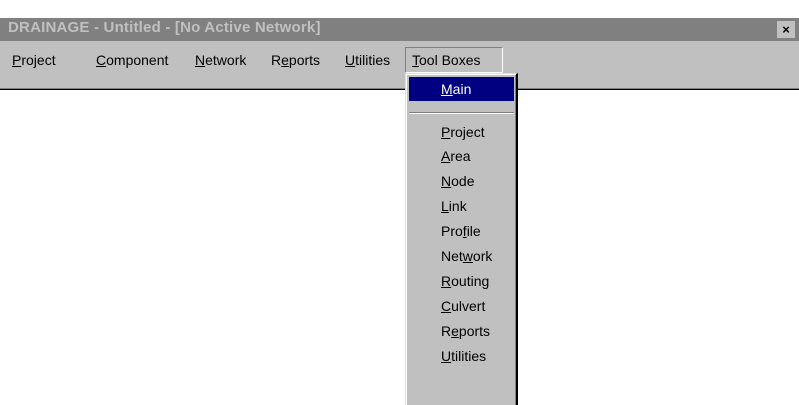 The height and width of the screenshot is (405, 799). I want to click on dropdown-item-network: Network, so click(461, 256).